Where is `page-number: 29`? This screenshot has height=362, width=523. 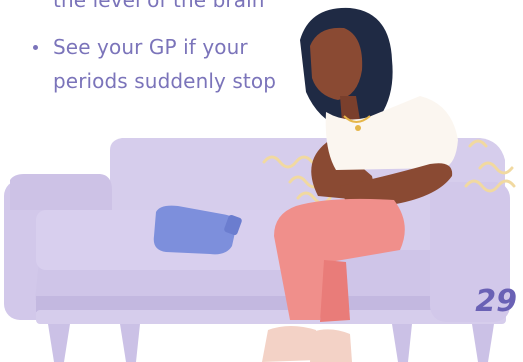
page-number: 29 is located at coordinates (496, 301).